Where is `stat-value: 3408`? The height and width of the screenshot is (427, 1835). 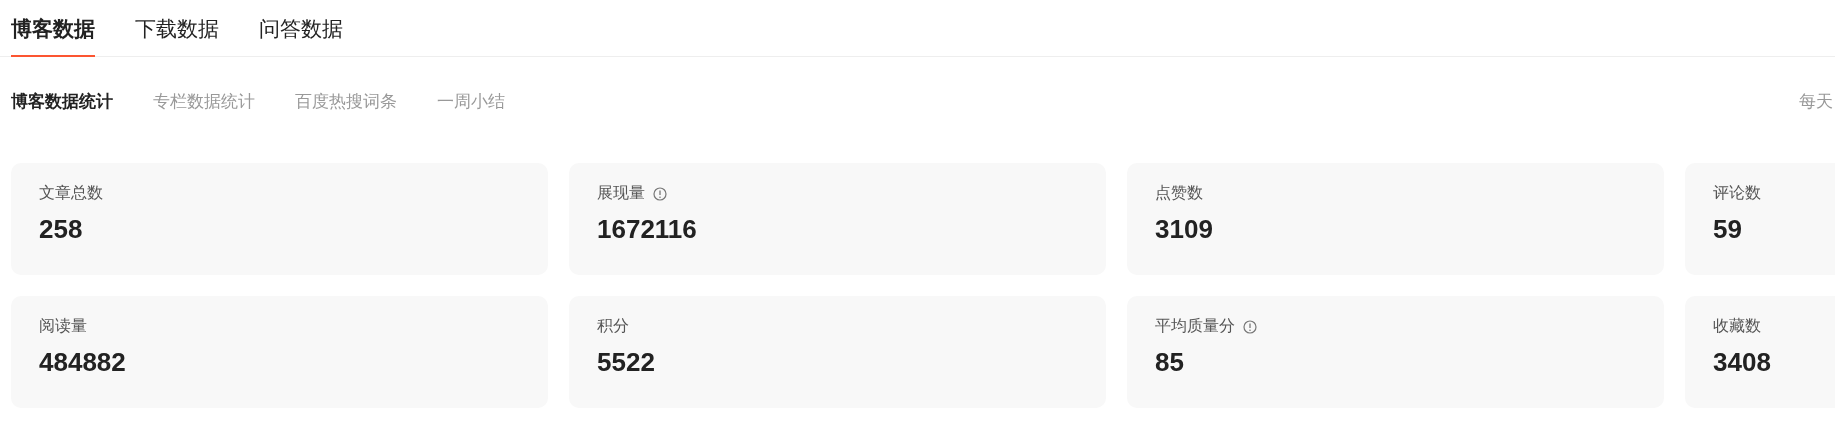
stat-value: 3408 is located at coordinates (1742, 362).